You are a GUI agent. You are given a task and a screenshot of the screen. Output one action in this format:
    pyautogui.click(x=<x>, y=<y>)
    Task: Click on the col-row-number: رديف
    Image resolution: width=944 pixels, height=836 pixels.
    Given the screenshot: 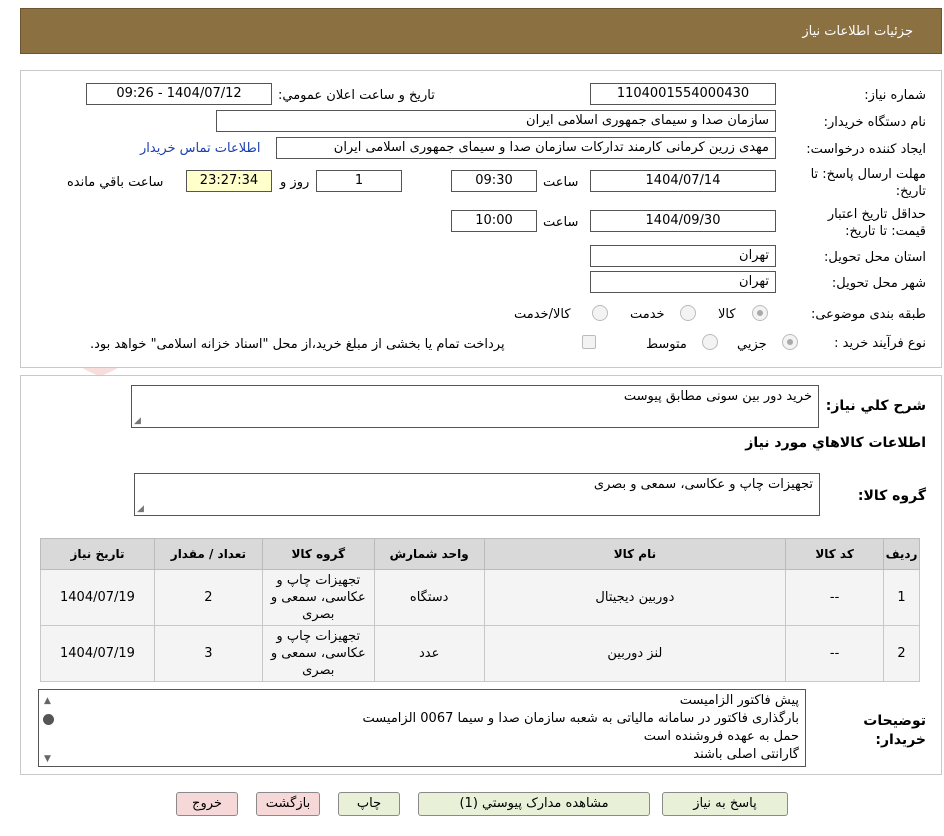 What is the action you would take?
    pyautogui.click(x=901, y=554)
    